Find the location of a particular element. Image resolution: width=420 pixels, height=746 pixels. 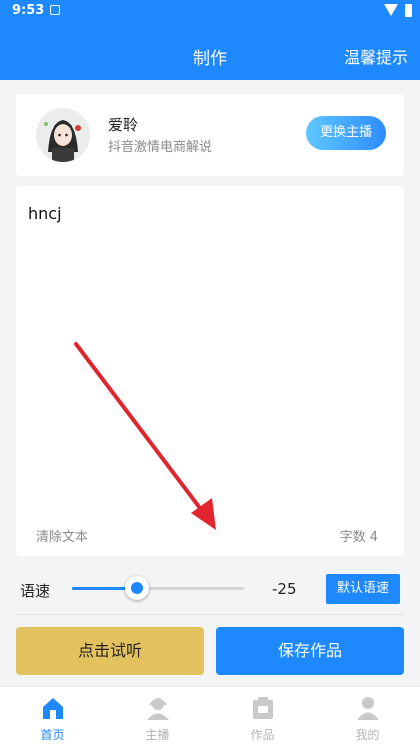

listen-button: 点击试听 is located at coordinates (110, 651).